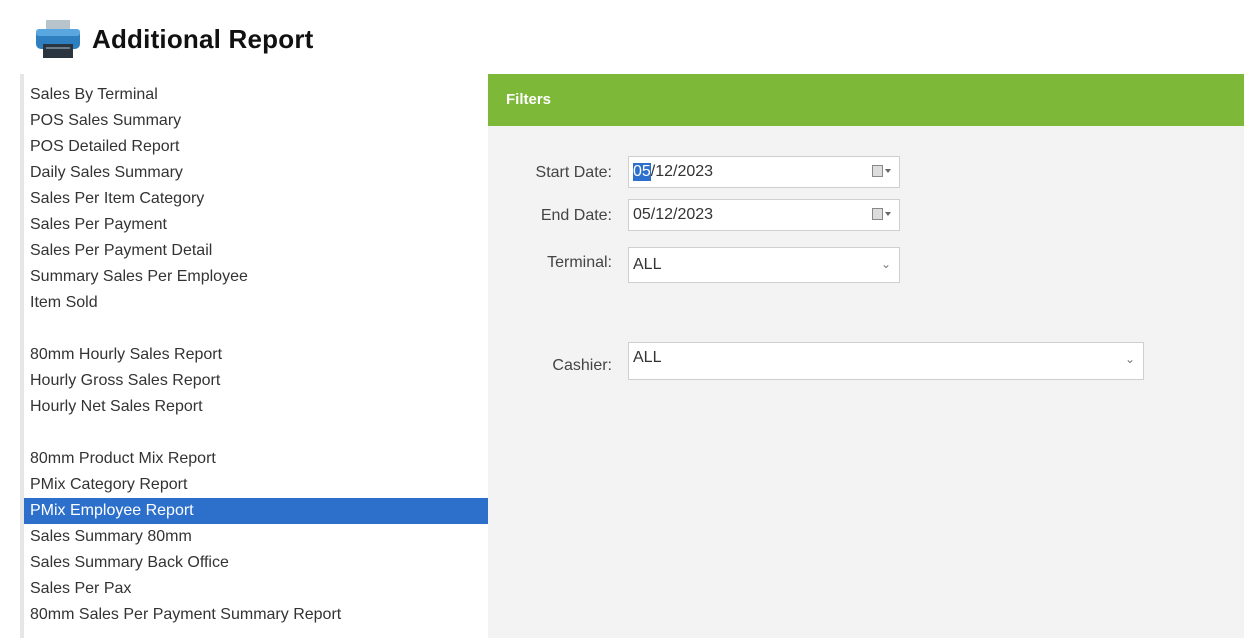 This screenshot has height=638, width=1244. Describe the element at coordinates (258, 537) in the screenshot. I see `report-item: Sales Summary 80mm` at that location.